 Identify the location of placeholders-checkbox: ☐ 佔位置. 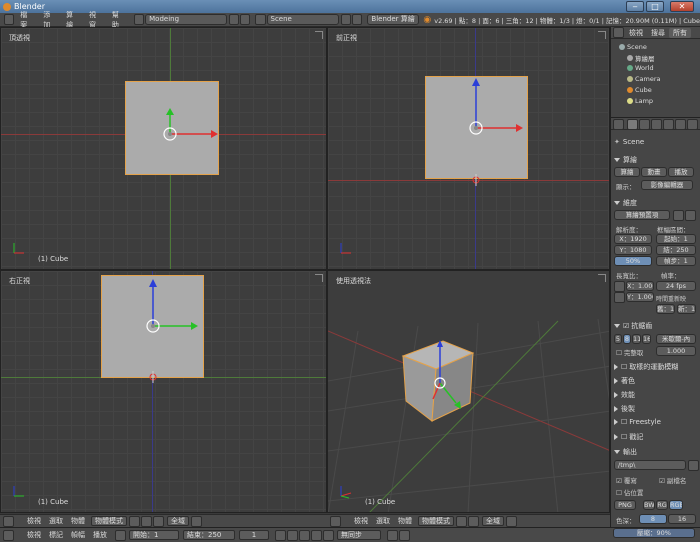
(629, 492).